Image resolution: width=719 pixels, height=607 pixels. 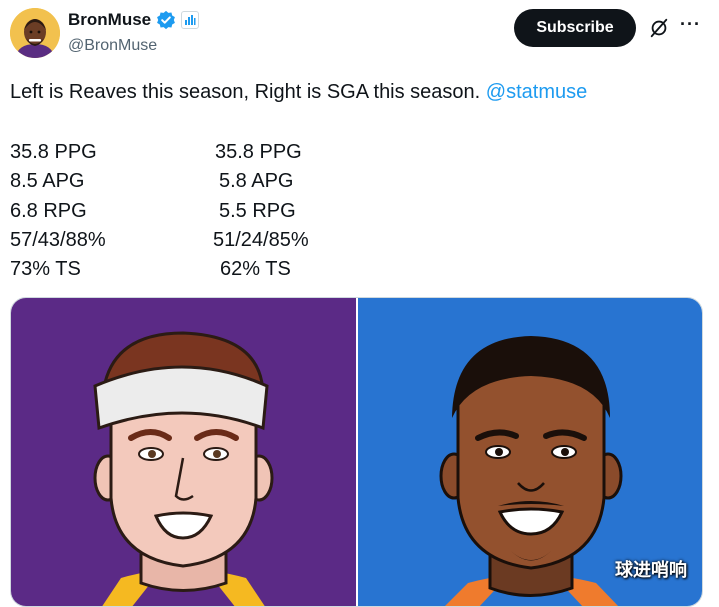 I want to click on grok-icon, so click(x=659, y=28).